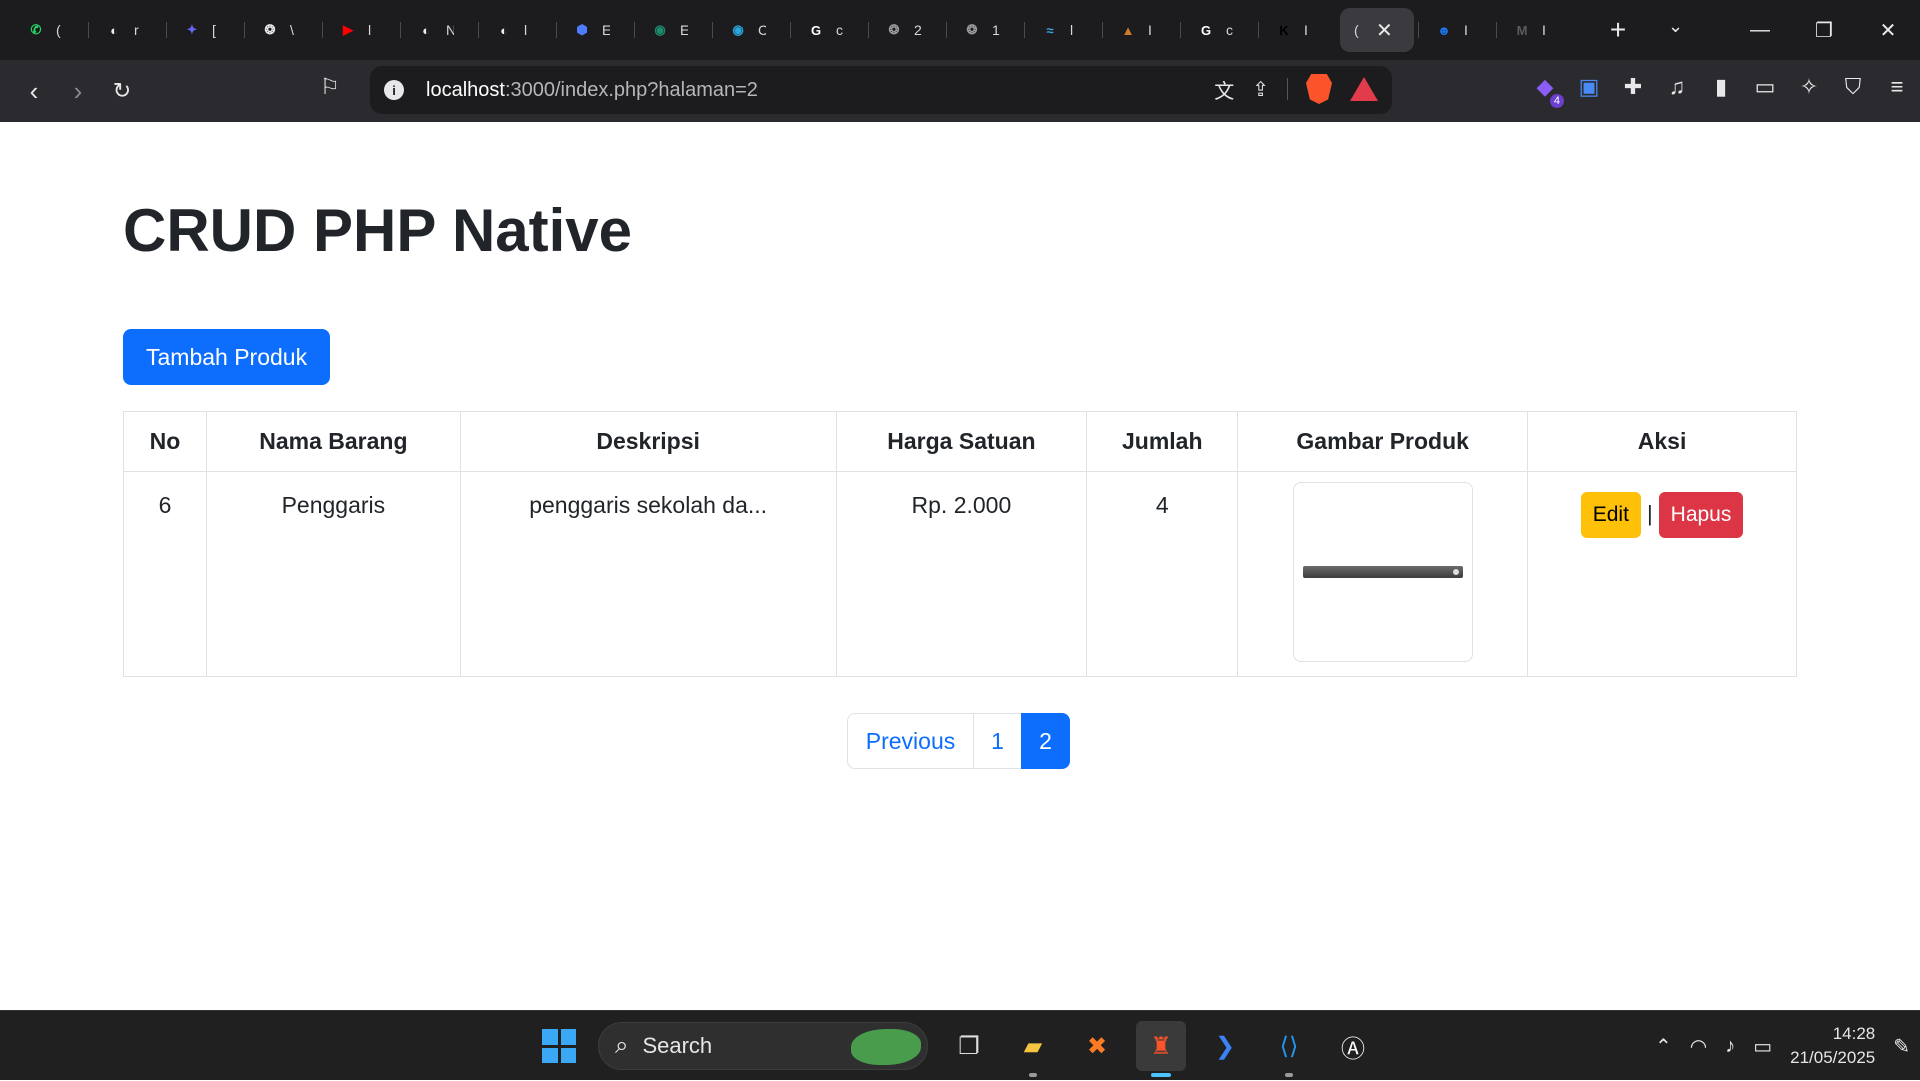 This screenshot has height=1081, width=1920. I want to click on browser-tab: ◐ r, so click(127, 30).